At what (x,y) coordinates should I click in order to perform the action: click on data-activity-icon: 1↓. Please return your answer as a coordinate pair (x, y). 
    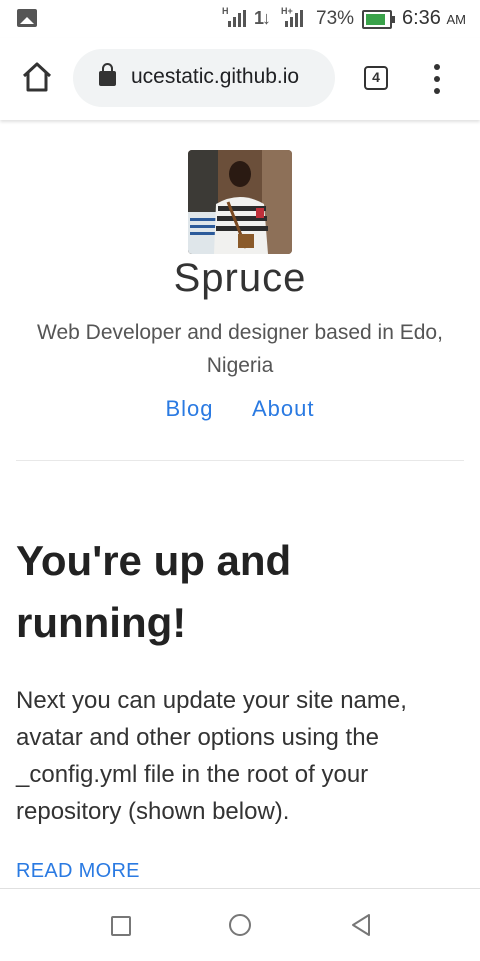
    Looking at the image, I should click on (262, 18).